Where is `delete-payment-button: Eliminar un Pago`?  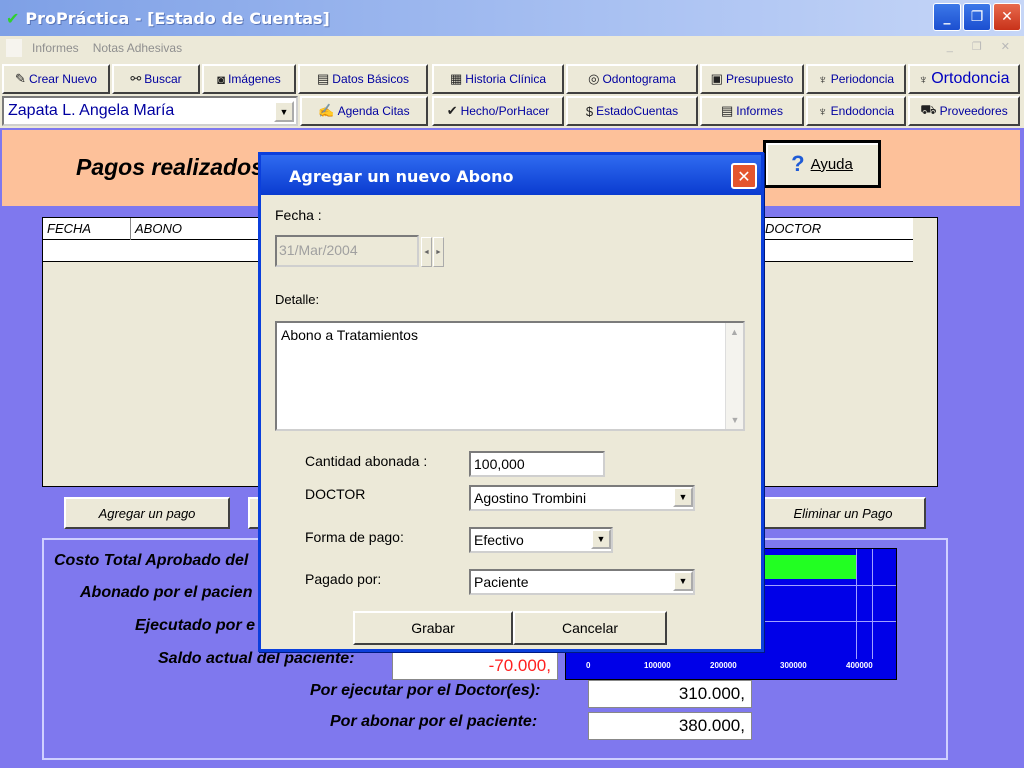 delete-payment-button: Eliminar un Pago is located at coordinates (843, 513).